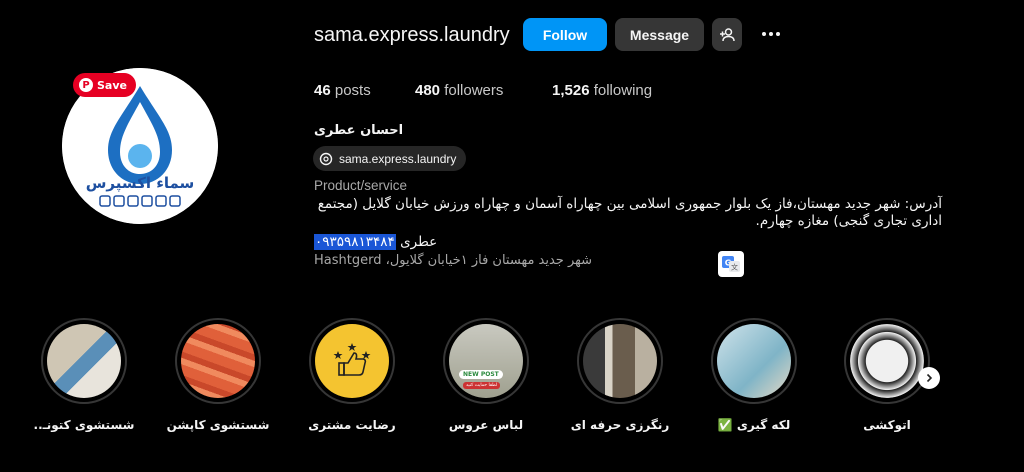 The image size is (1024, 472). I want to click on suggest-user-button, so click(727, 34).